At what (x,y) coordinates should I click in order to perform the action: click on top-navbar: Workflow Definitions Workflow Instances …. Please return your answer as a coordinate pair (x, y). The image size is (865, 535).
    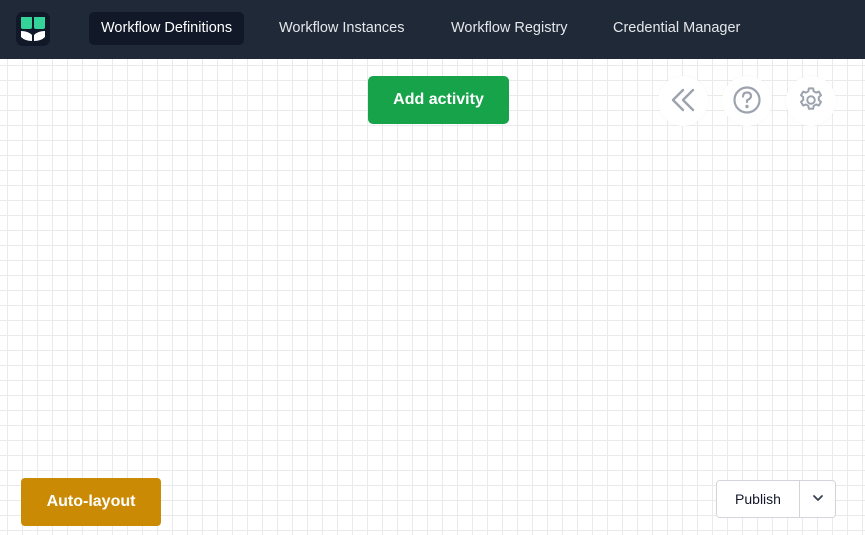
    Looking at the image, I should click on (432, 29).